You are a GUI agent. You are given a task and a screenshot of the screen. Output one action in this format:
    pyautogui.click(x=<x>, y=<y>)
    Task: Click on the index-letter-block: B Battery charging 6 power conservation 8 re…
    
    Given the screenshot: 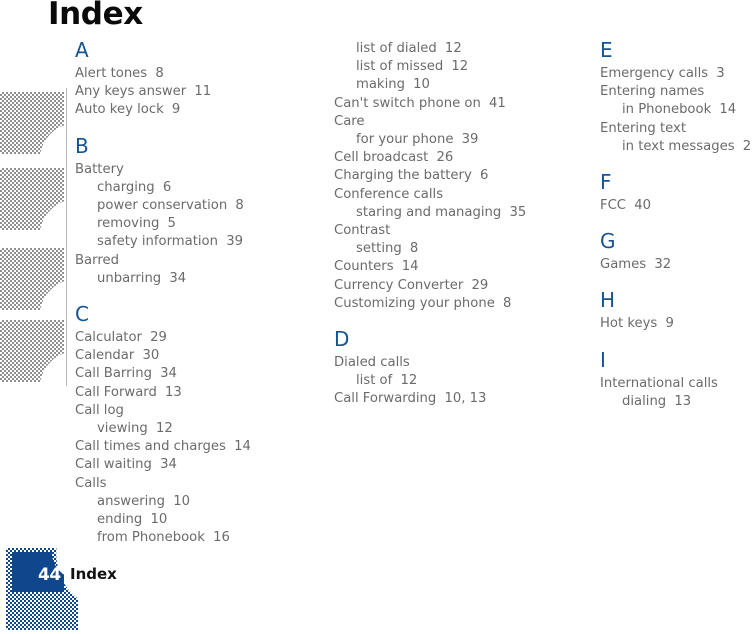 What is the action you would take?
    pyautogui.click(x=200, y=212)
    